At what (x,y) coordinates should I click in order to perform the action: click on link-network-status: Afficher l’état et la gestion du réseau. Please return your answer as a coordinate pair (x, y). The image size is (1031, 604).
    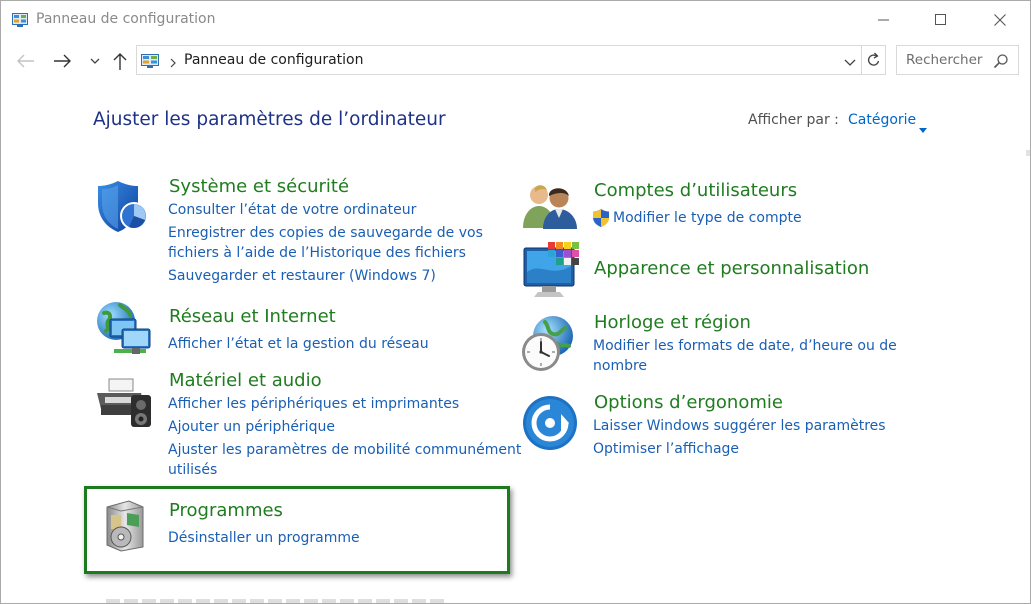
    Looking at the image, I should click on (298, 344).